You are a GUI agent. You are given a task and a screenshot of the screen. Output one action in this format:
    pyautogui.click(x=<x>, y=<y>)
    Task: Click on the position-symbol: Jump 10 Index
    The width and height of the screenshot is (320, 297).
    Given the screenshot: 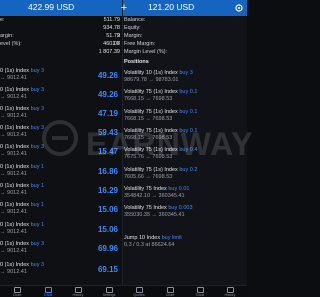 What is the action you would take?
    pyautogui.click(x=142, y=238)
    